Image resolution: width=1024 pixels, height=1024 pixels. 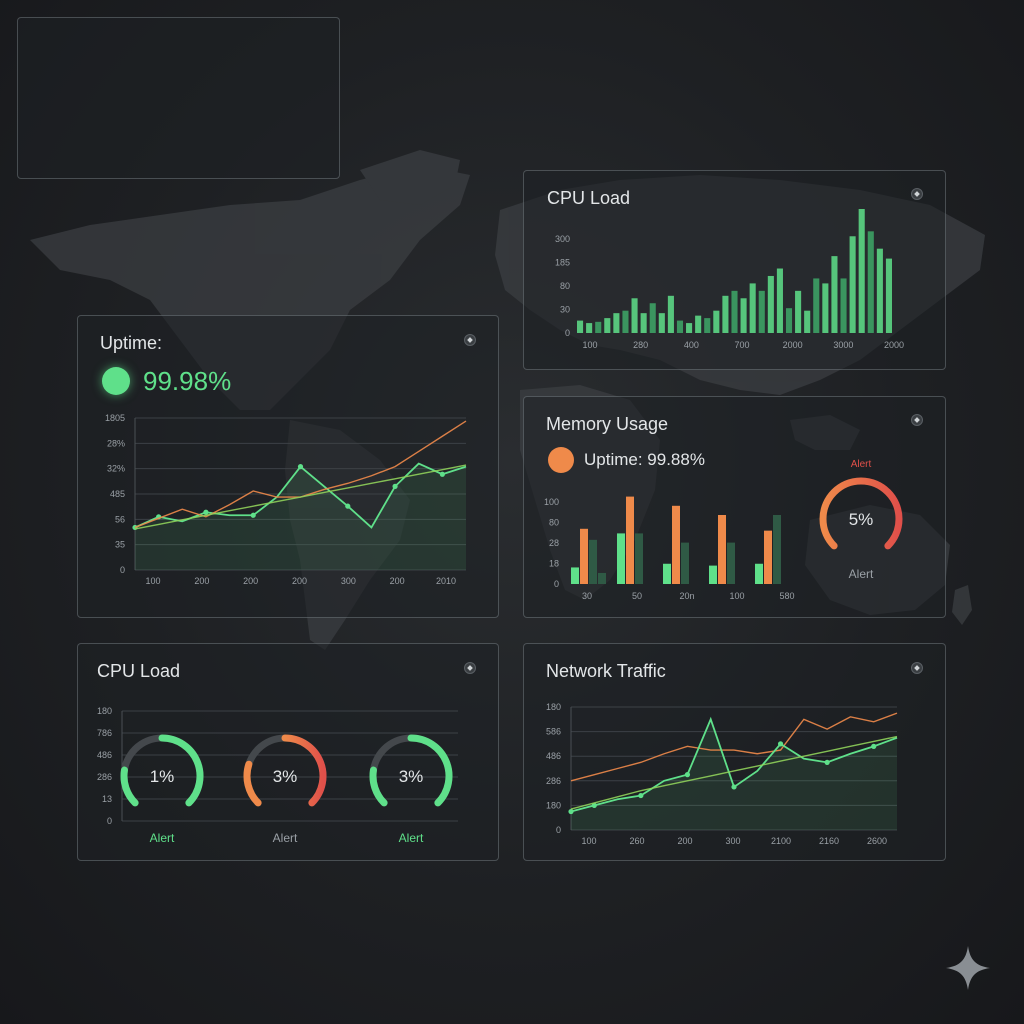 I want to click on y-tick-label: 30, so click(x=565, y=310).